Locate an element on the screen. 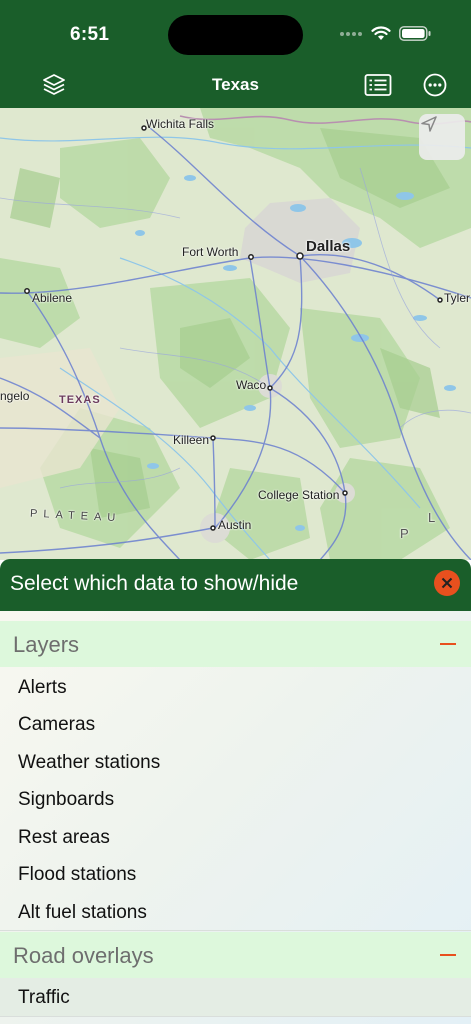 This screenshot has height=1024, width=471. status-indicators is located at coordinates (385, 33).